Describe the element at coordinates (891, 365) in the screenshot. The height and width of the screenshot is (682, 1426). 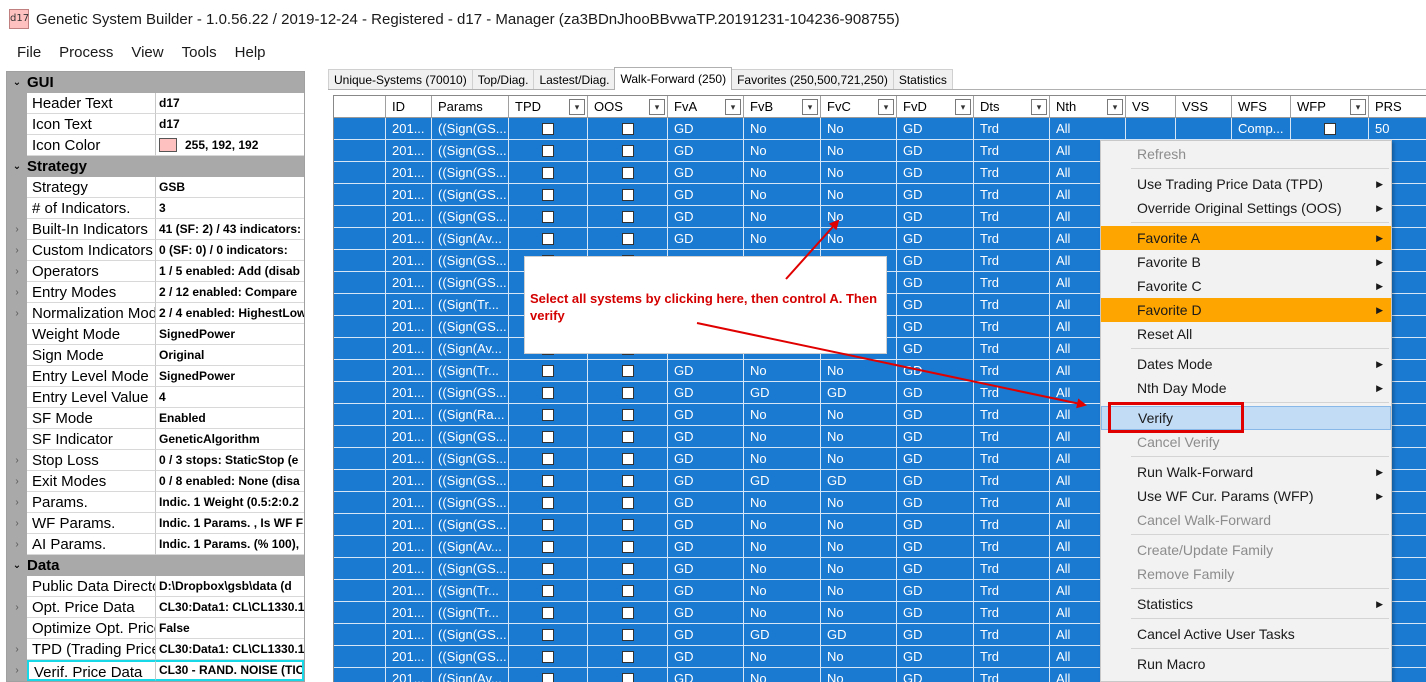
I see `arrow-to-verify` at that location.